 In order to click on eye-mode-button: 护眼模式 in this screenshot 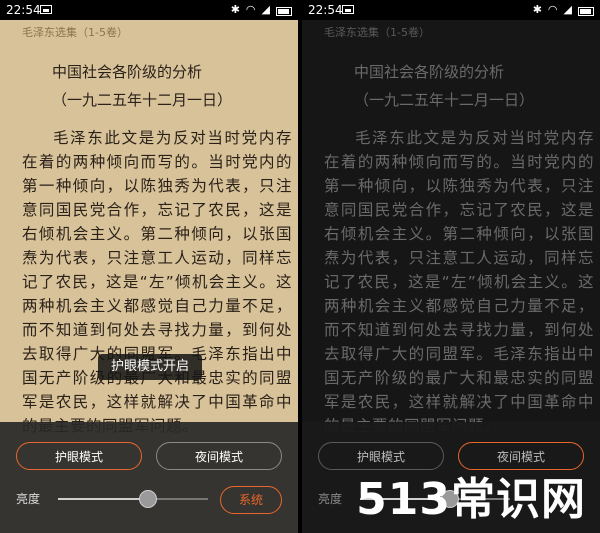, I will do `click(79, 456)`.